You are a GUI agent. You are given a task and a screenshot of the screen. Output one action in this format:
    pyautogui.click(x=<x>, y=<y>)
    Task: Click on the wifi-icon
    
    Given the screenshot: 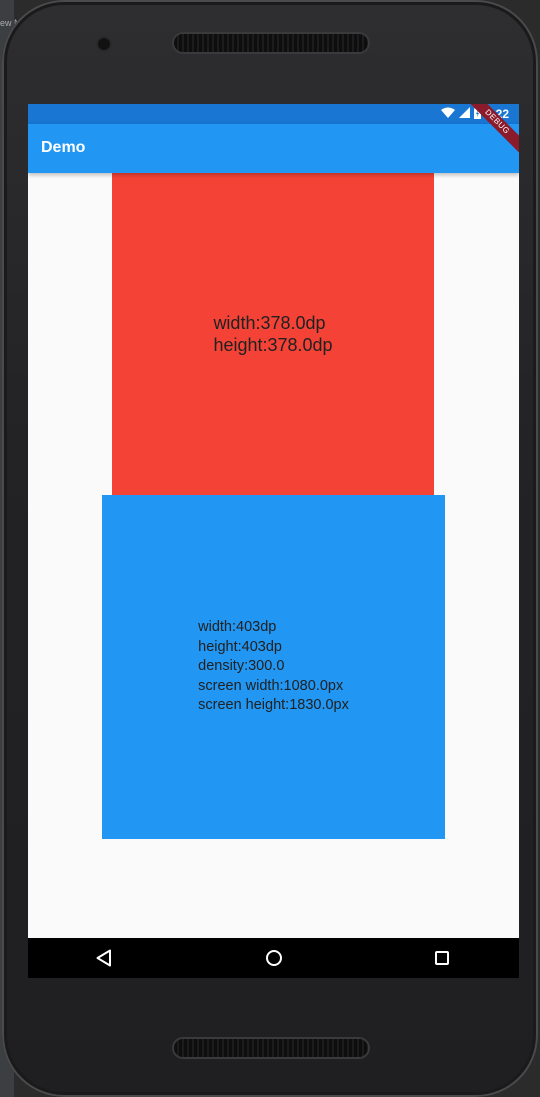 What is the action you would take?
    pyautogui.click(x=447, y=114)
    